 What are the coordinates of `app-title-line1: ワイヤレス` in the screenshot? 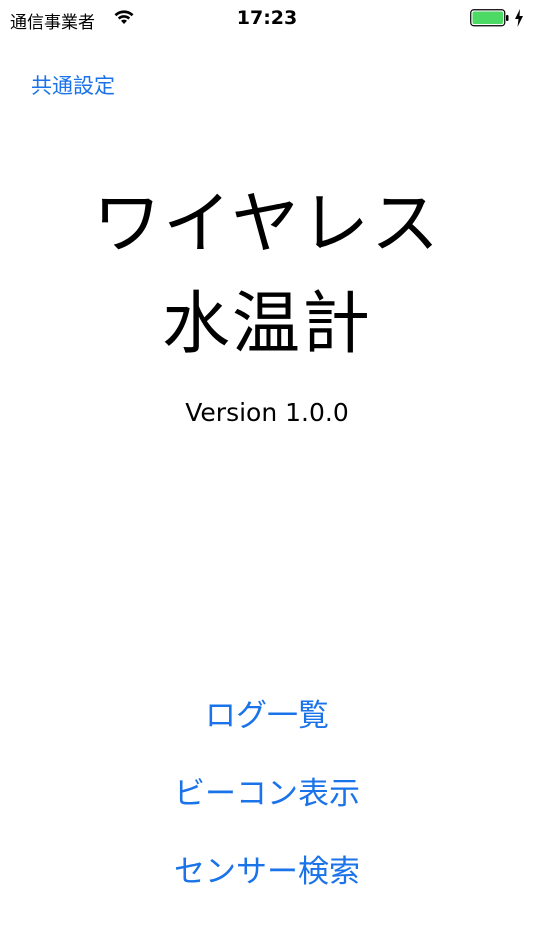 It's located at (267, 224).